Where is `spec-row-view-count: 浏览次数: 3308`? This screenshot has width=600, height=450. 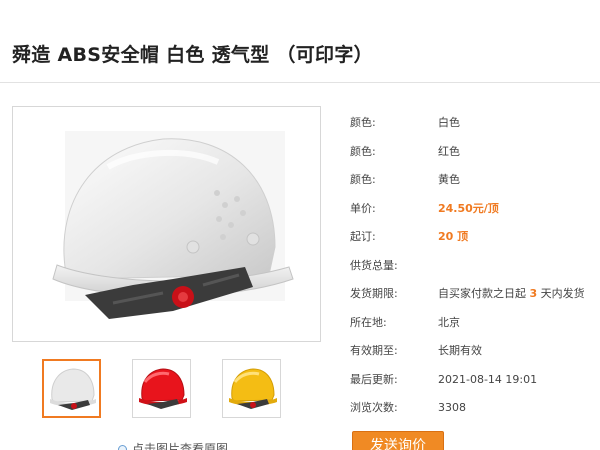 spec-row-view-count: 浏览次数: 3308 is located at coordinates (475, 414).